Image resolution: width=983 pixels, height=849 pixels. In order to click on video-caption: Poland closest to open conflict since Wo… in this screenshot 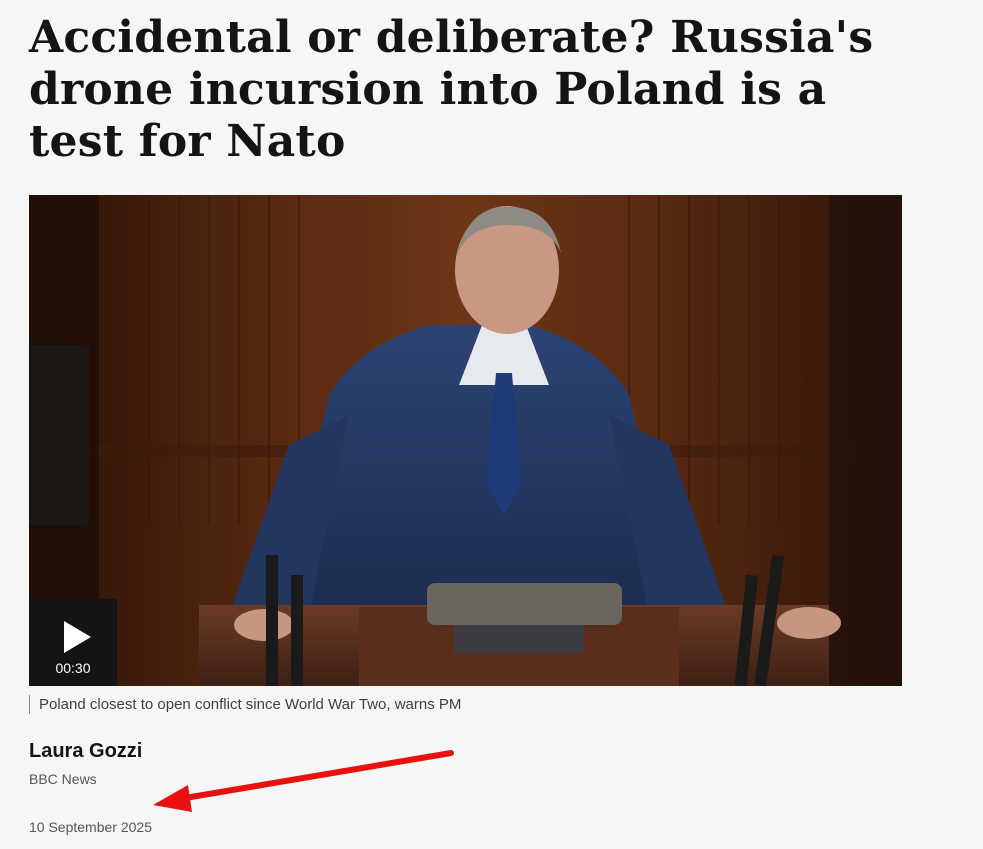, I will do `click(245, 704)`.